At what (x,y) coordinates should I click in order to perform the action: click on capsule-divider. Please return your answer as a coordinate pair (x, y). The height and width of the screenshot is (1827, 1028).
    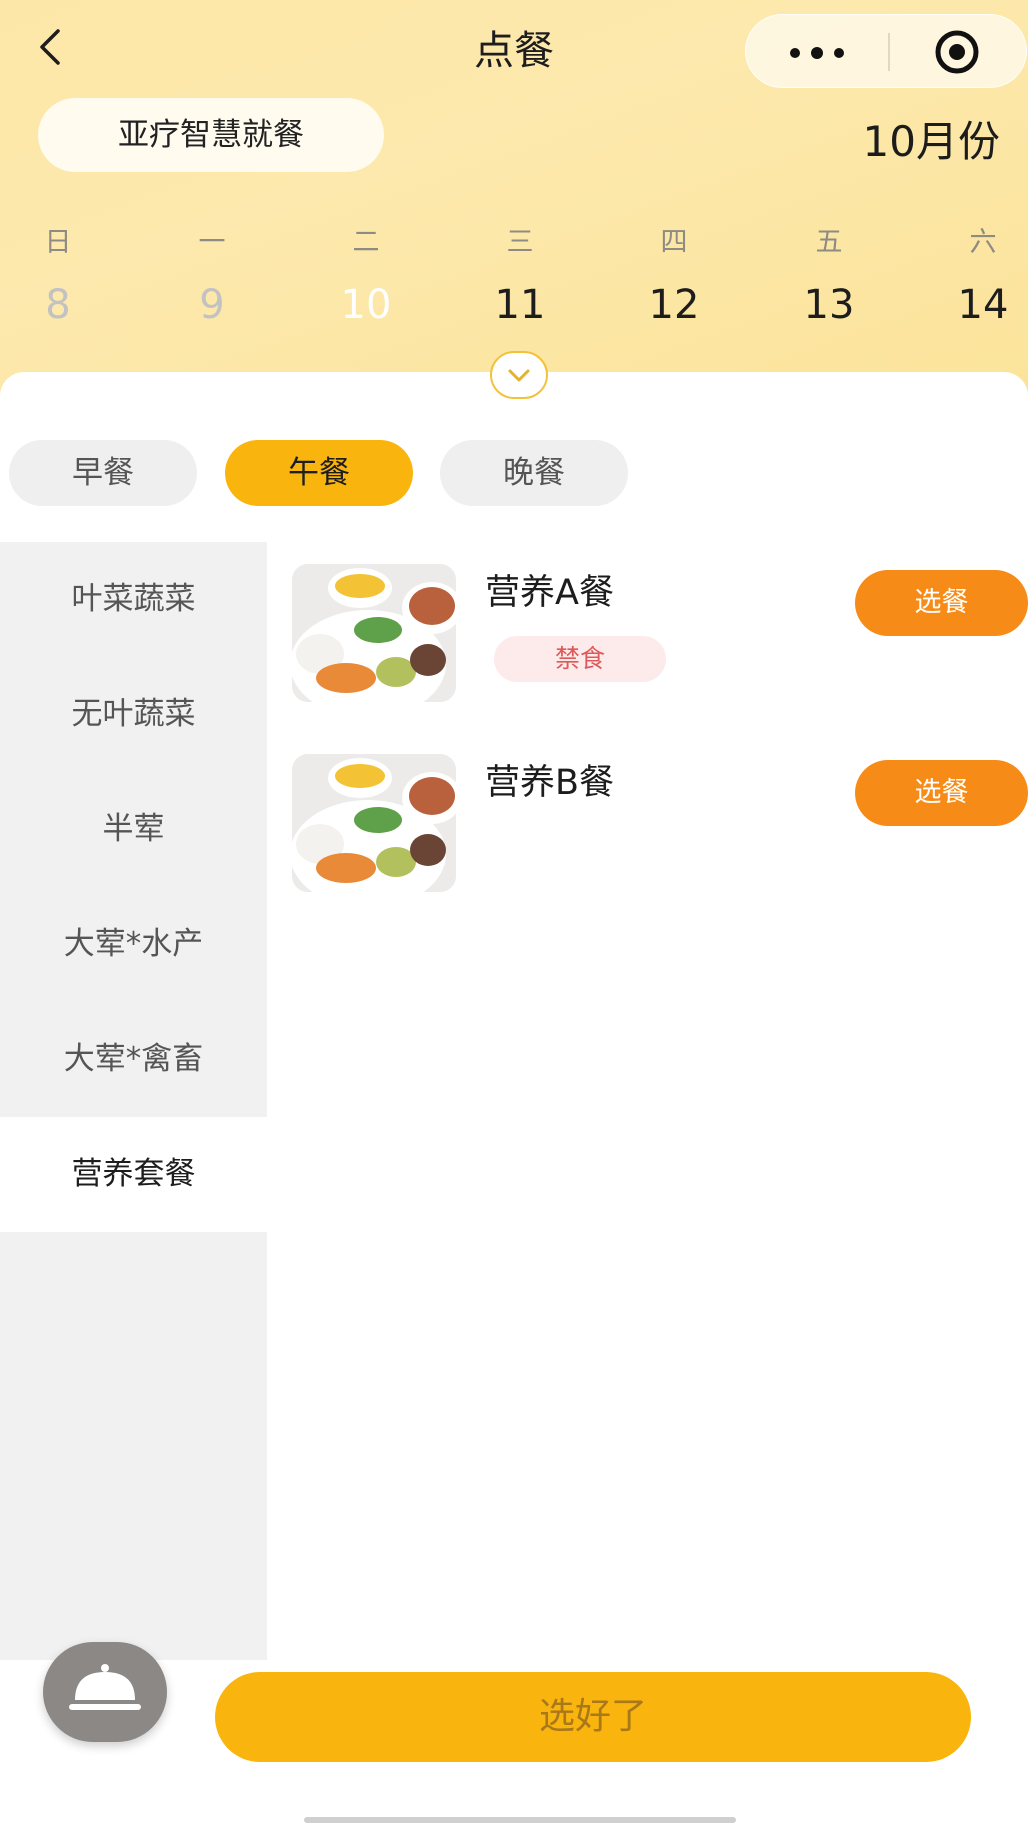
    Looking at the image, I should click on (889, 52).